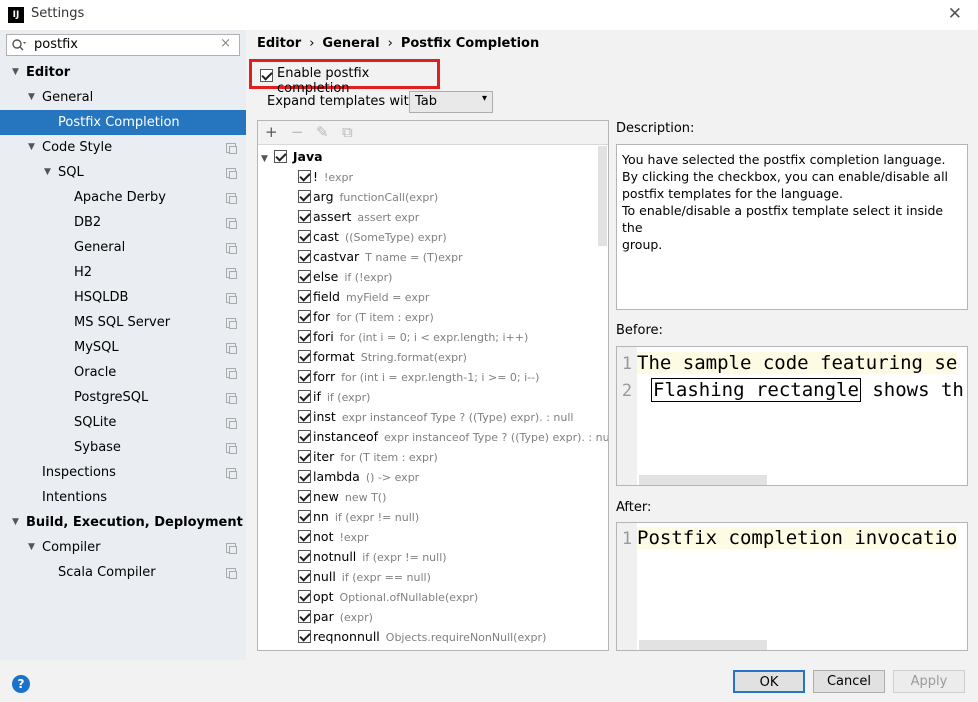  I want to click on sidebar-item: ▼ General, so click(123, 97).